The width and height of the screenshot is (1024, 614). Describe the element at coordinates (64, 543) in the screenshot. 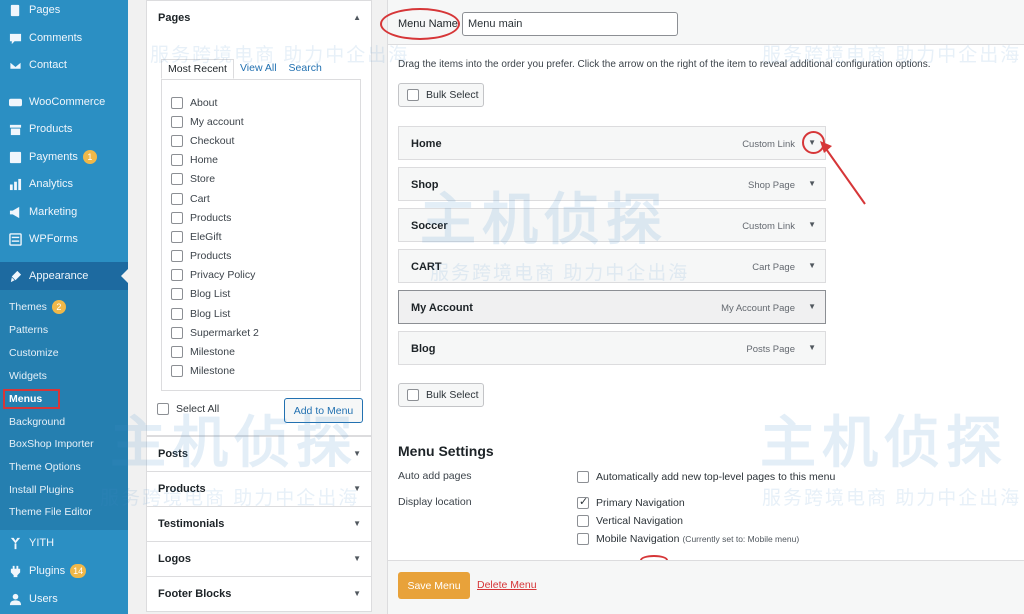

I see `nav-yith: YITH` at that location.